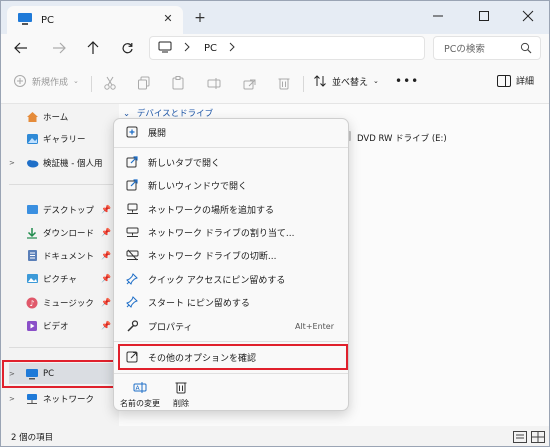 This screenshot has height=447, width=550. Describe the element at coordinates (132, 132) in the screenshot. I see `expand-icon` at that location.